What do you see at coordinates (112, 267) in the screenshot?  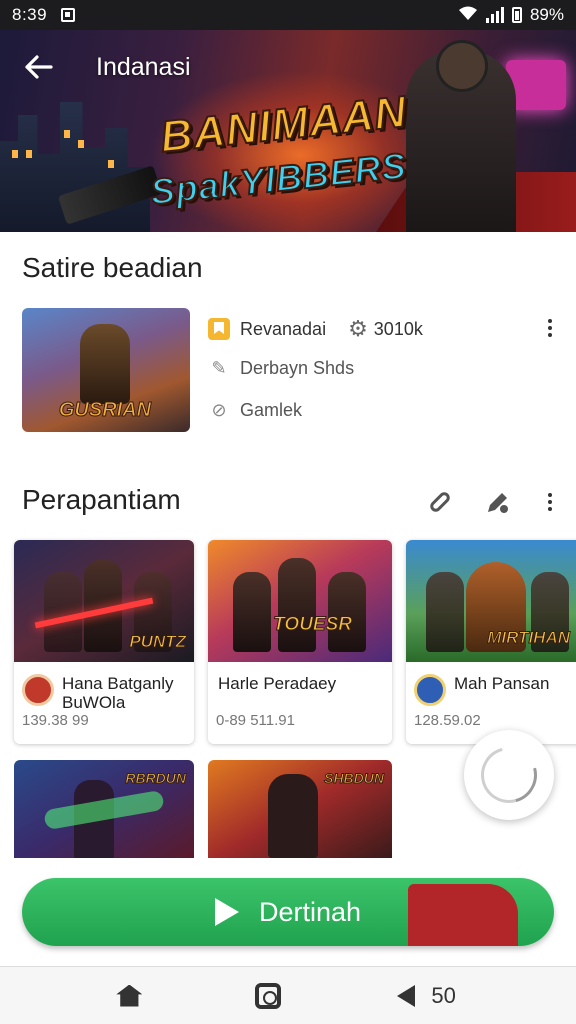 I see `section-title-featured: Satire beadian` at bounding box center [112, 267].